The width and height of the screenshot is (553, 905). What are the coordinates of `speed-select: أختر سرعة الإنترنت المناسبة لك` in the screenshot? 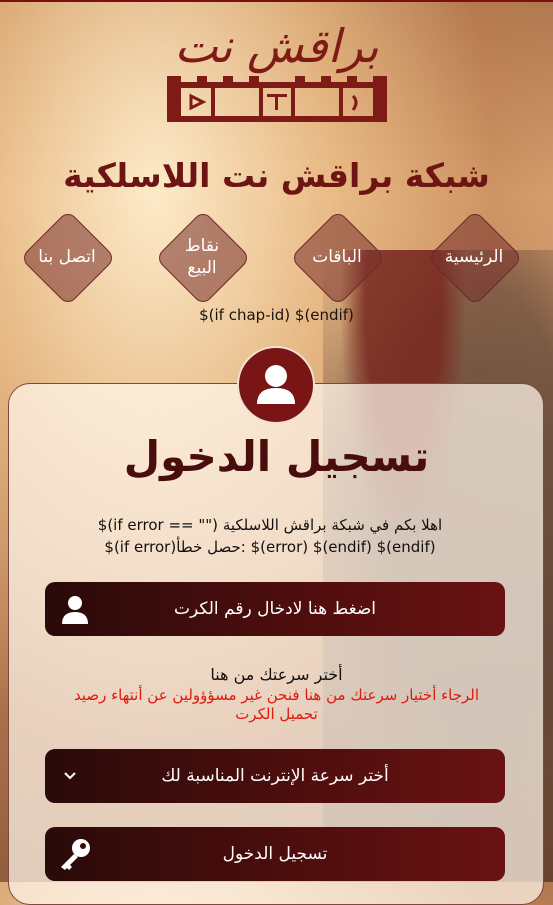 It's located at (275, 776).